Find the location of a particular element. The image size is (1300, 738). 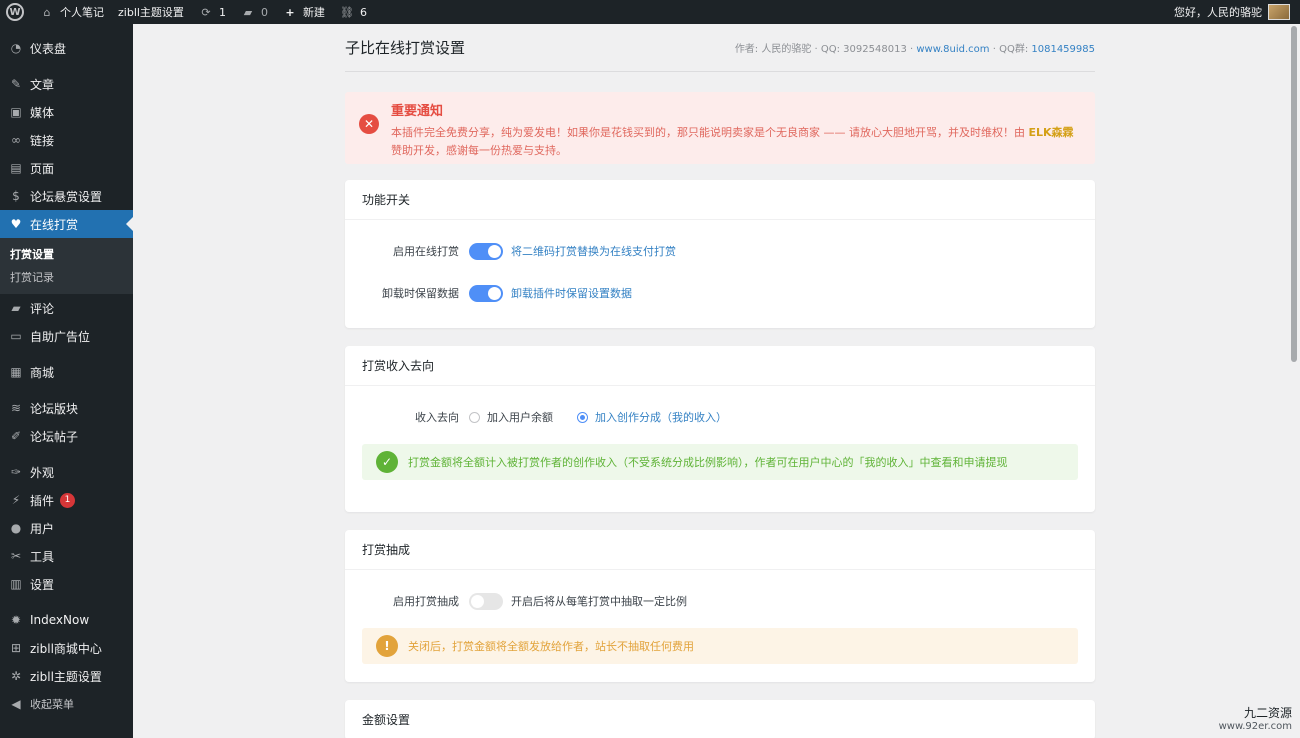

sidebar-item-label: IndexNow is located at coordinates (60, 620).